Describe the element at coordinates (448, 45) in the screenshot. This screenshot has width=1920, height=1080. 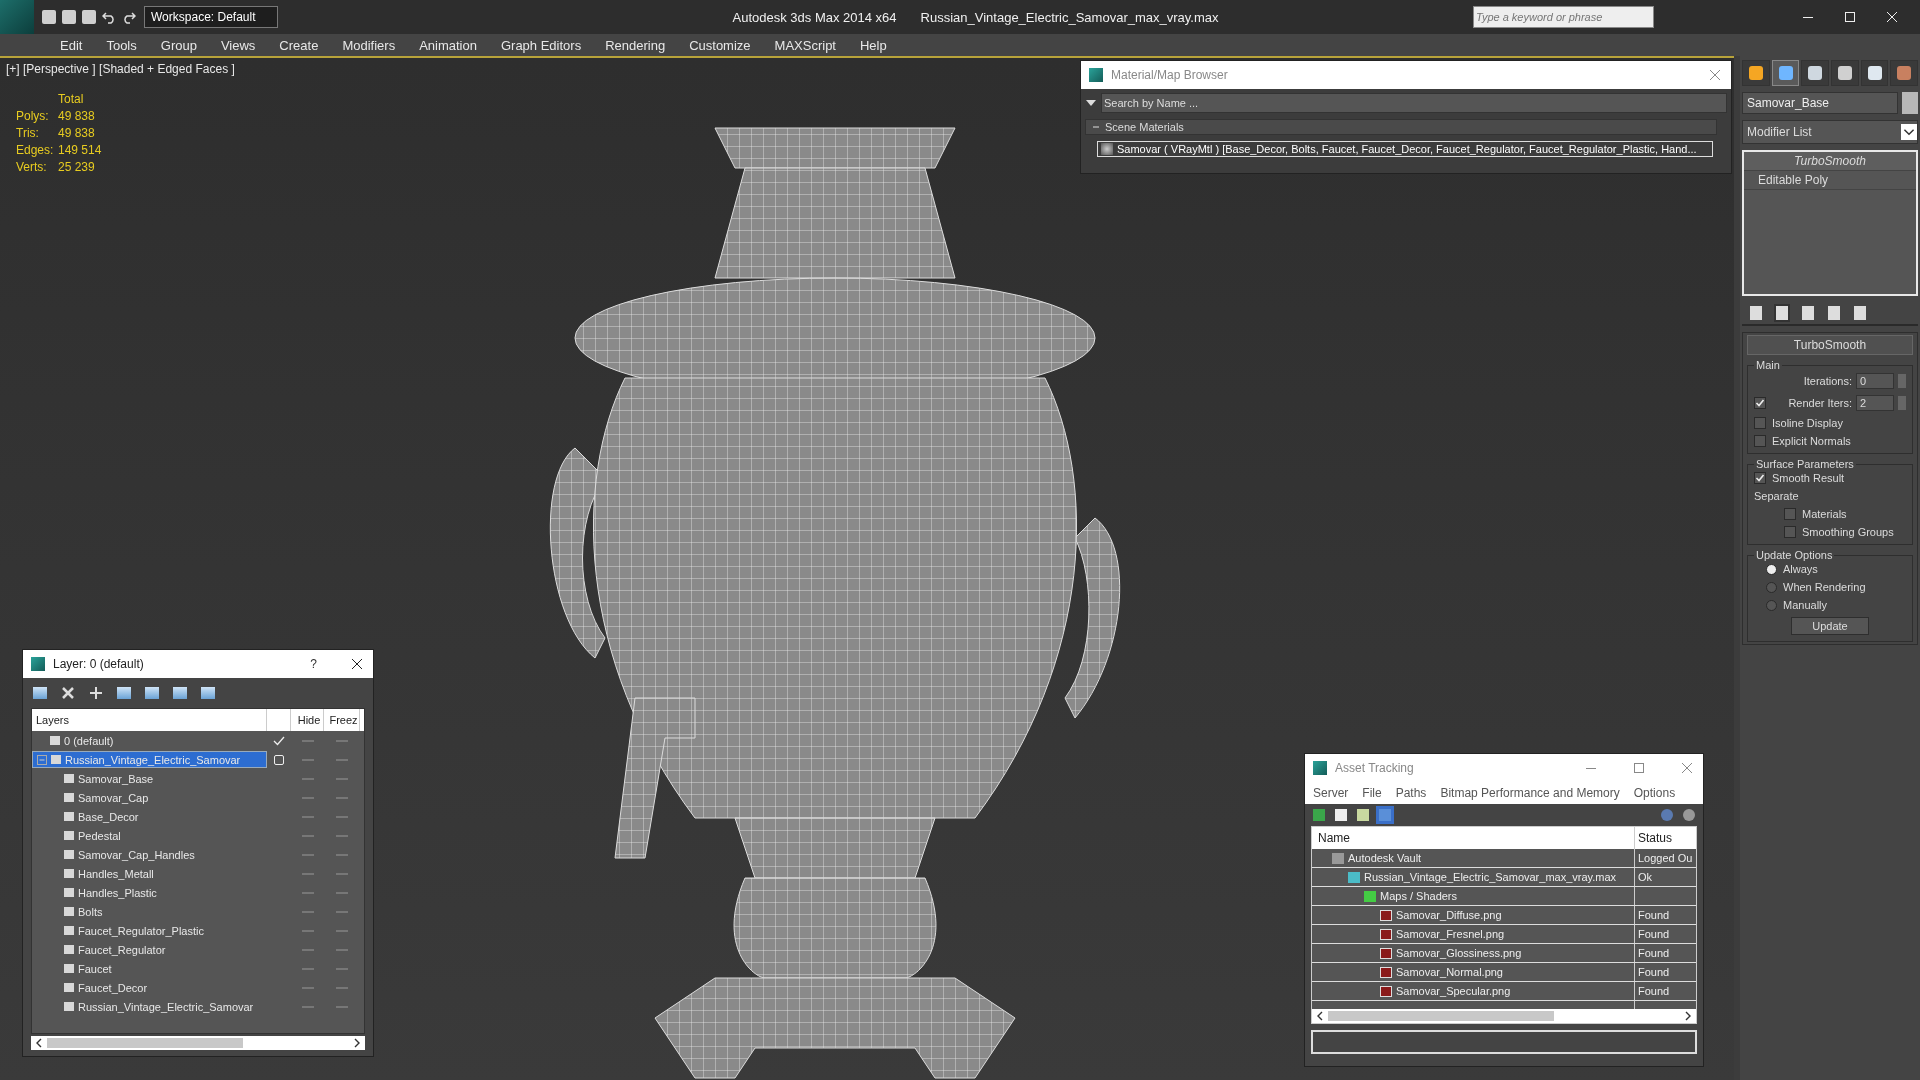
I see `menu-item: Animation` at that location.